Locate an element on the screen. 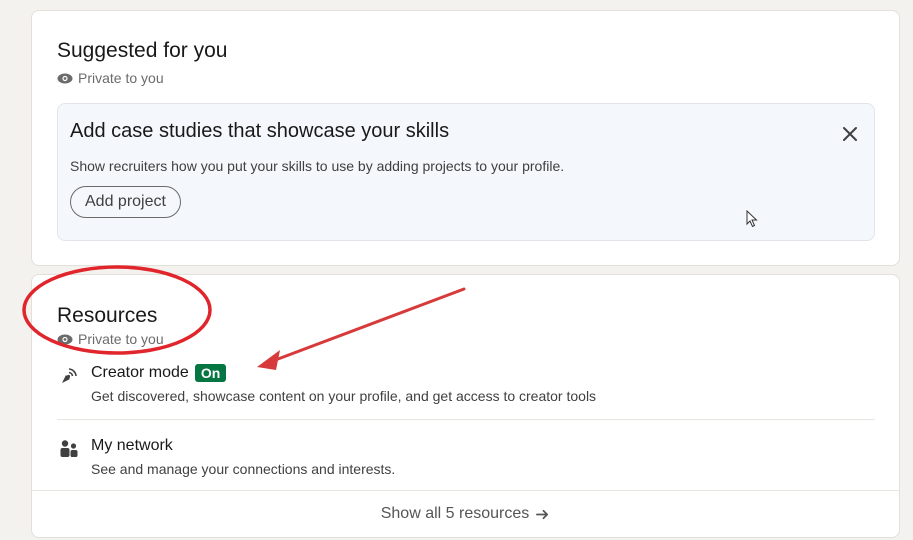 The height and width of the screenshot is (540, 913). resources-privacy: Private to you is located at coordinates (110, 339).